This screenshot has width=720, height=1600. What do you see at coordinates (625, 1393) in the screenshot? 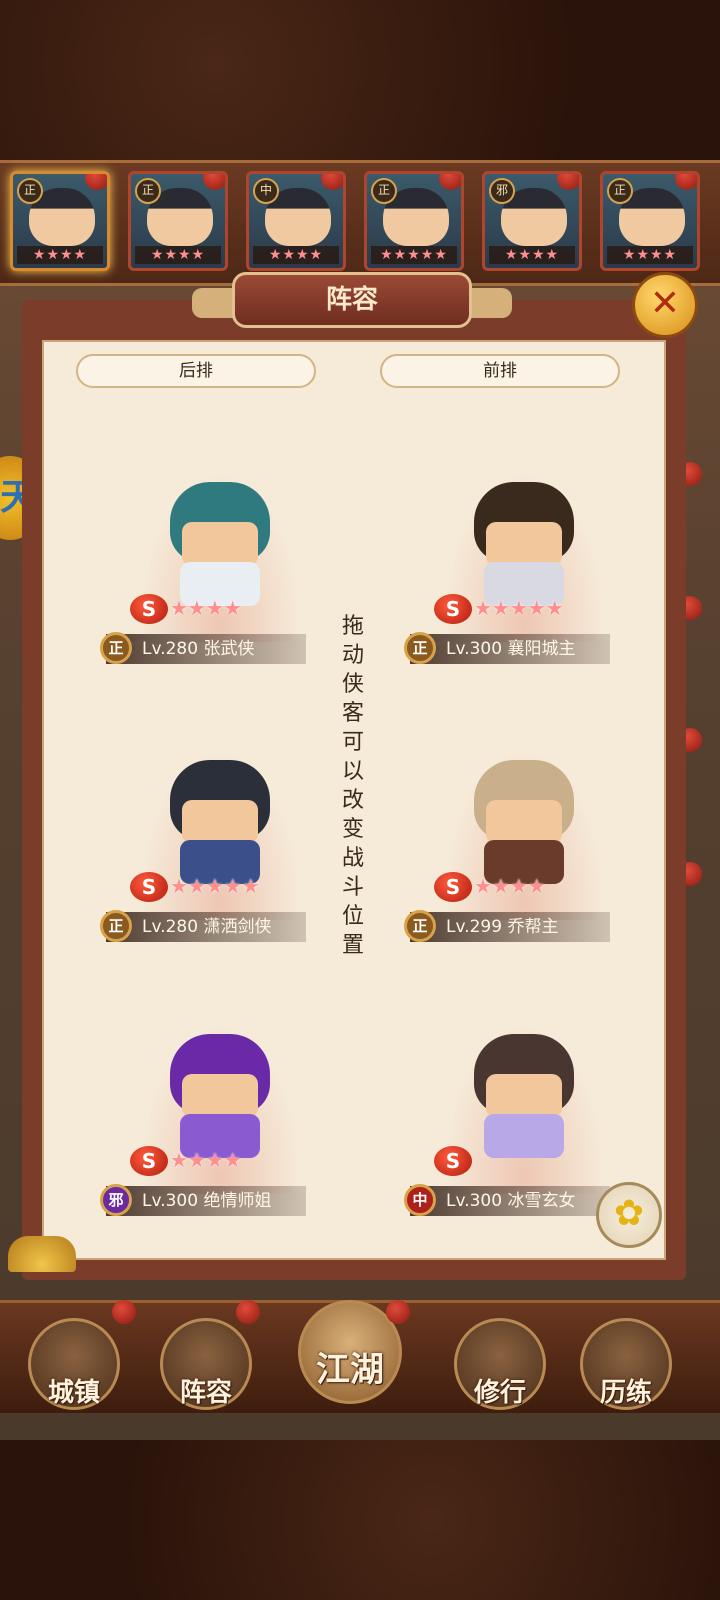
I see `nav-label: 历练` at bounding box center [625, 1393].